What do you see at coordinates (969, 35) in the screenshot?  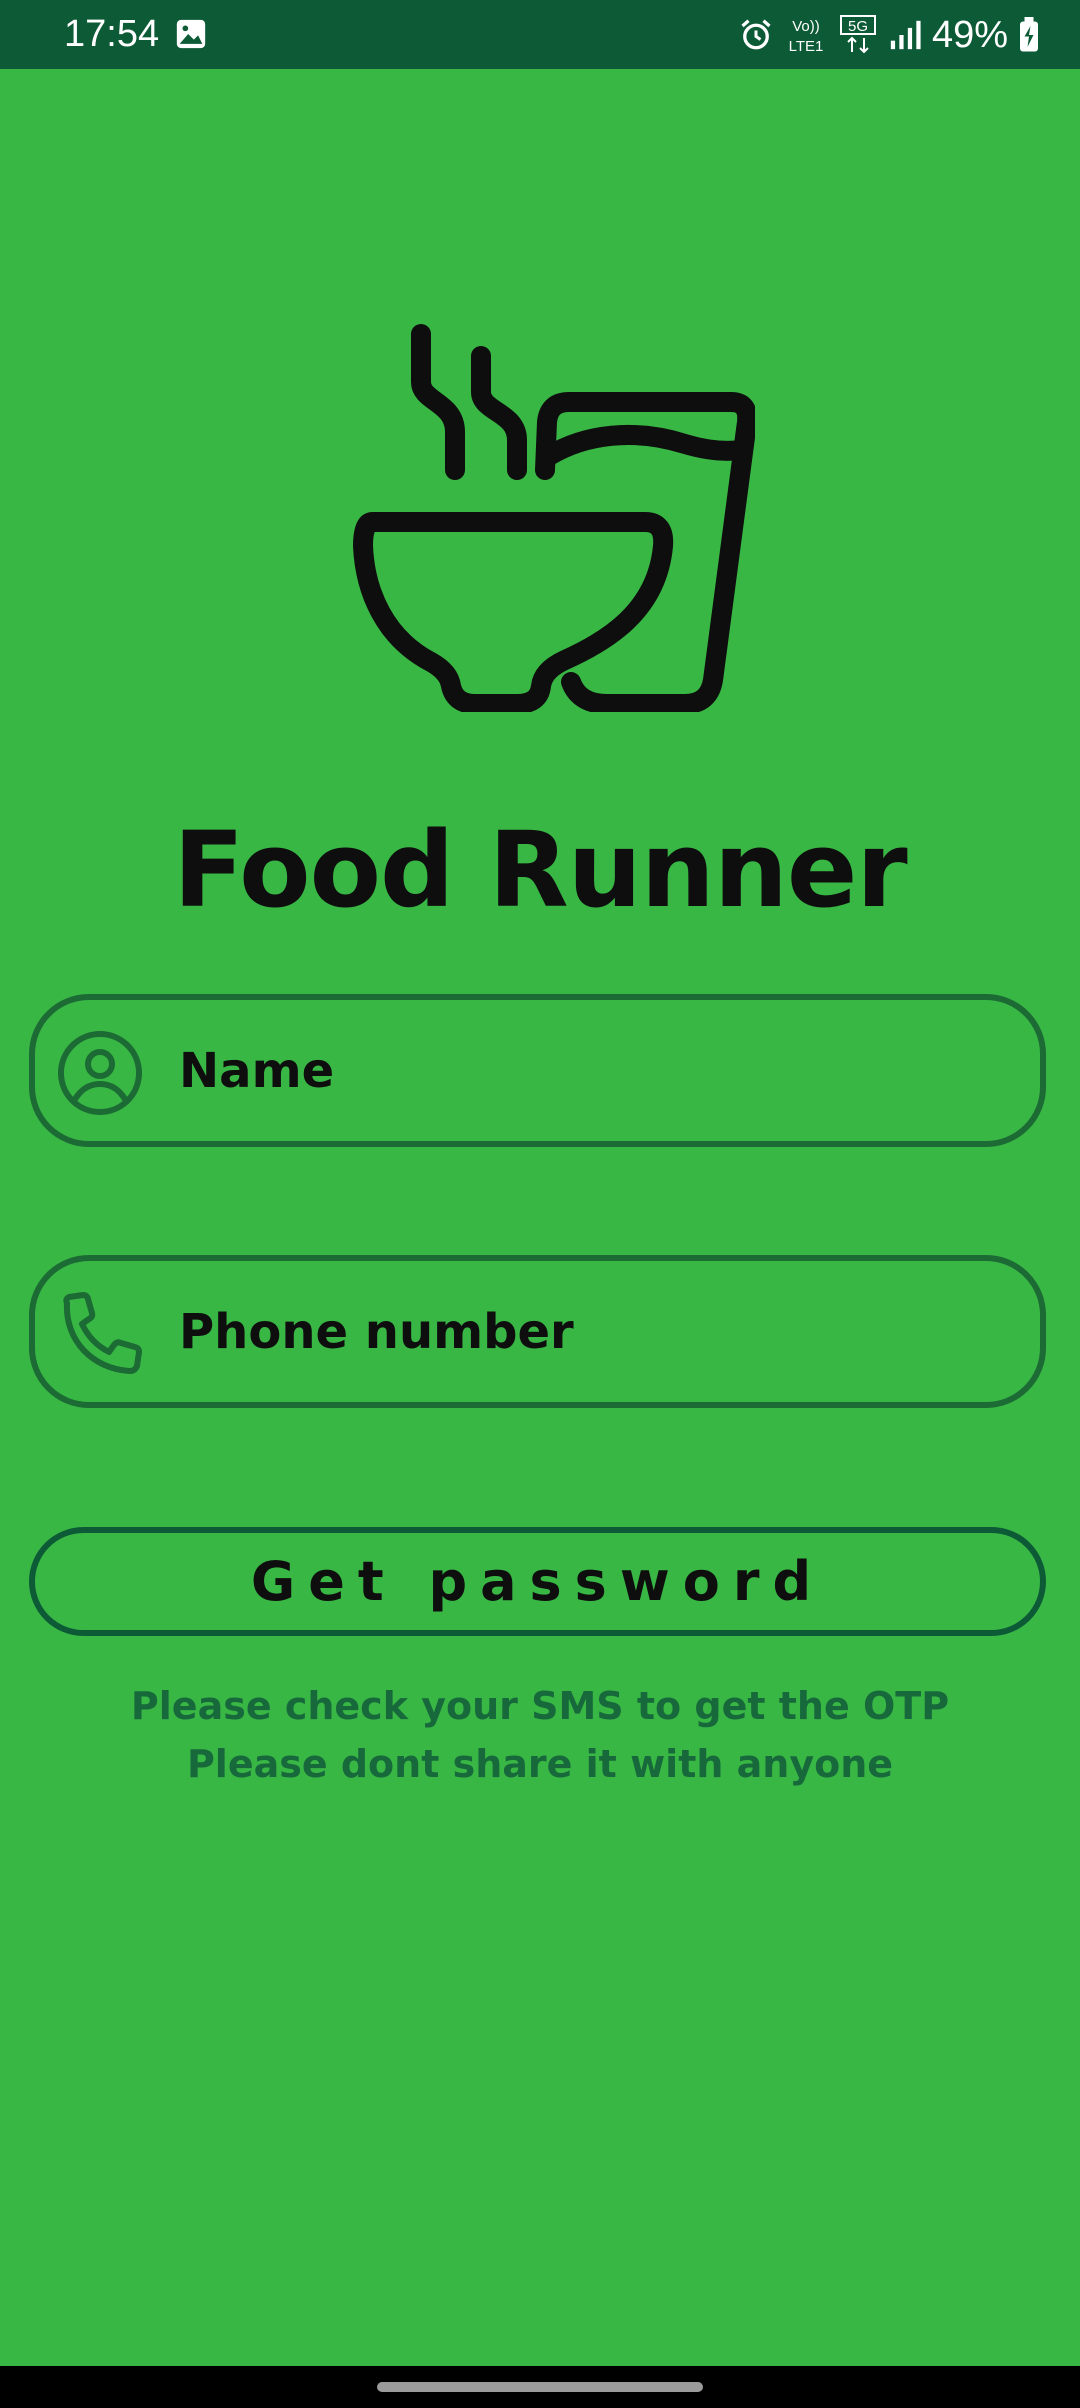 I see `battery-percent: 49%` at bounding box center [969, 35].